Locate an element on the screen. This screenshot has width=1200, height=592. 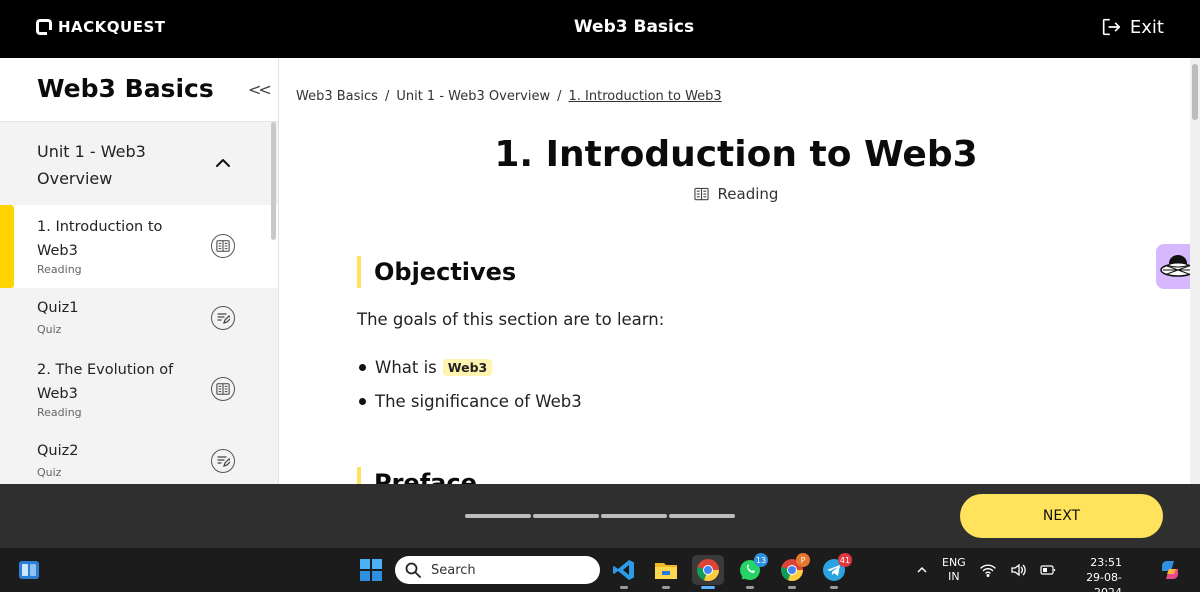
bullet-text: What is is located at coordinates (406, 367).